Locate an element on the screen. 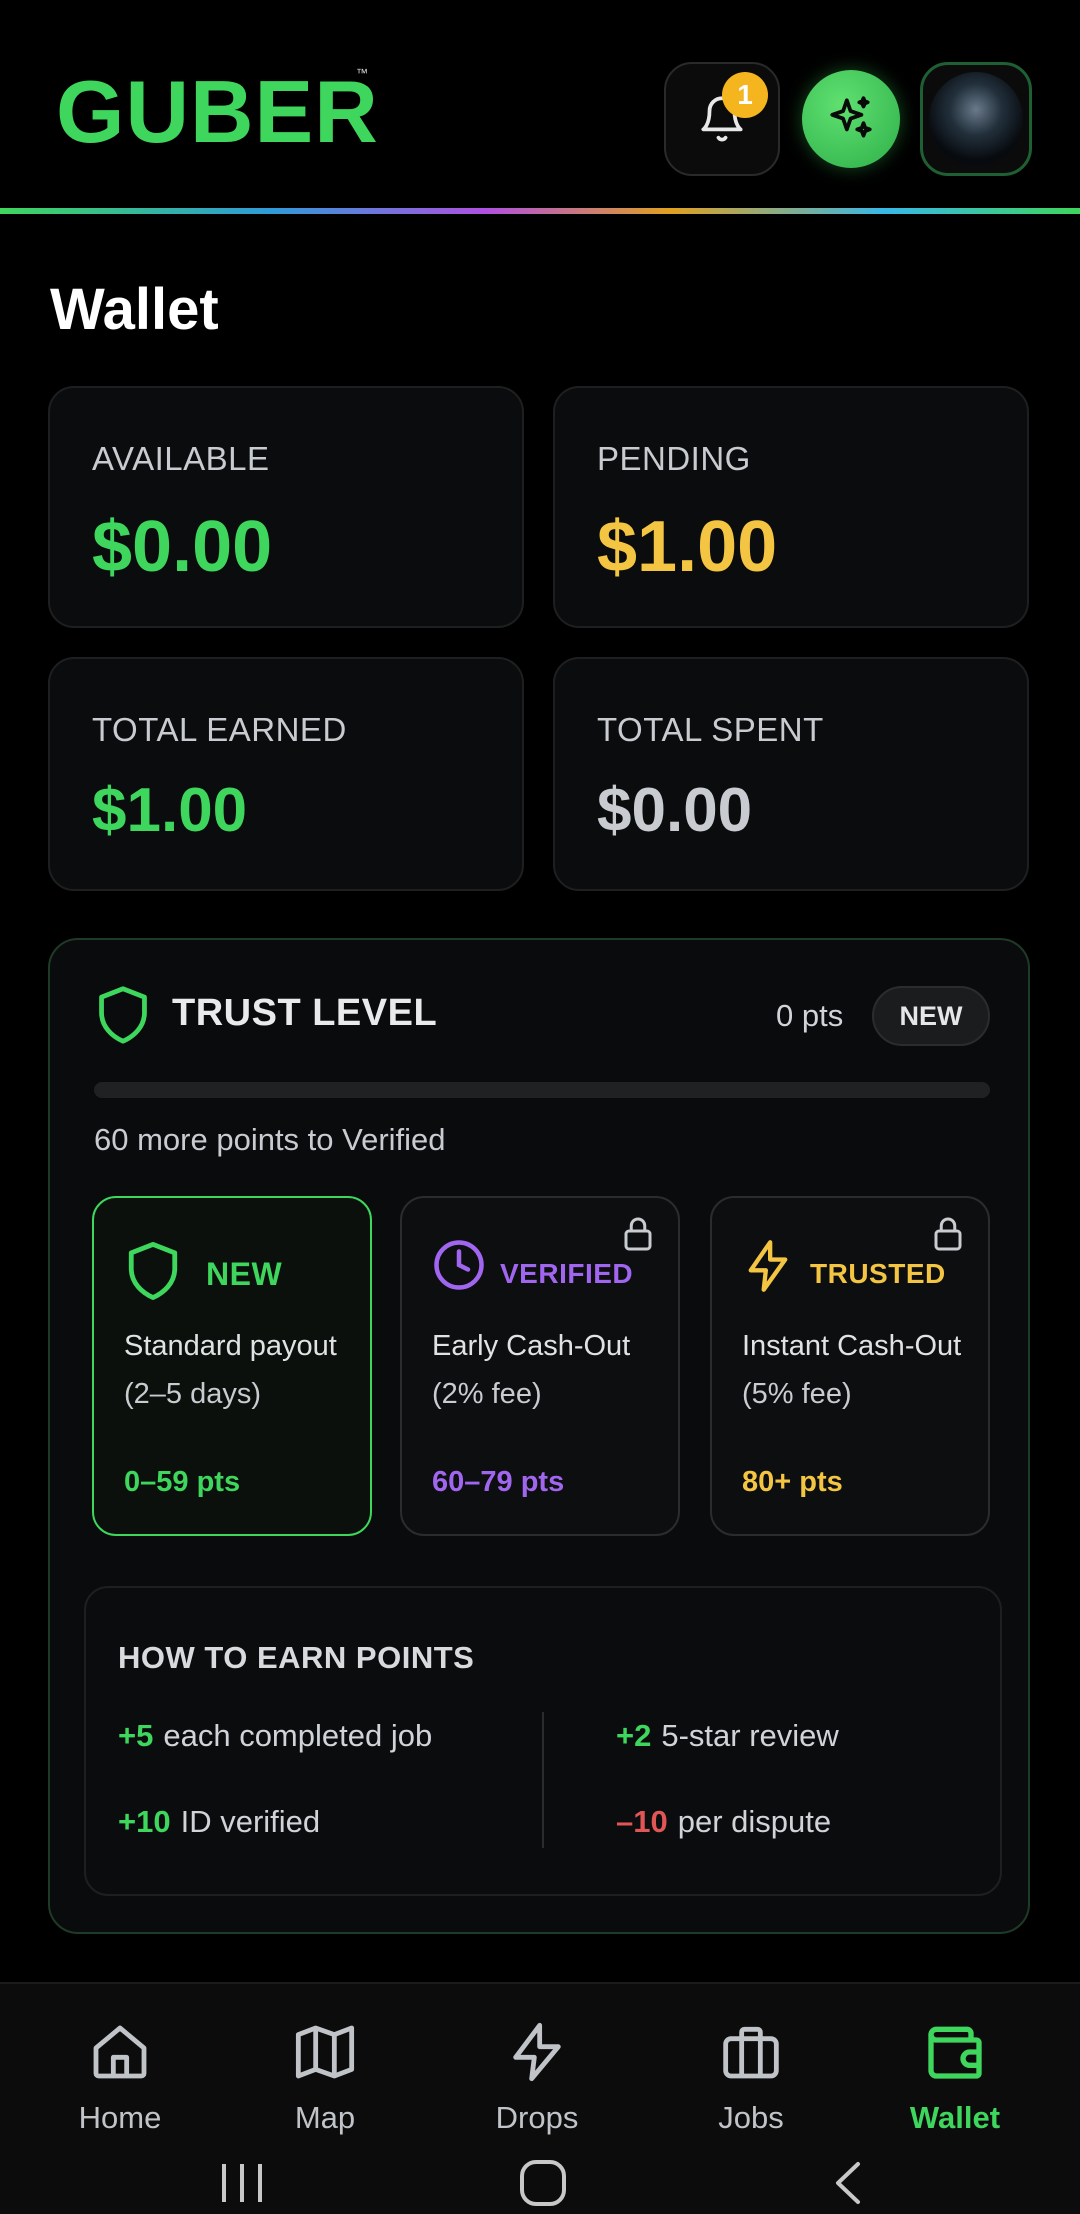 The height and width of the screenshot is (2214, 1080). wallet-icon is located at coordinates (955, 2052).